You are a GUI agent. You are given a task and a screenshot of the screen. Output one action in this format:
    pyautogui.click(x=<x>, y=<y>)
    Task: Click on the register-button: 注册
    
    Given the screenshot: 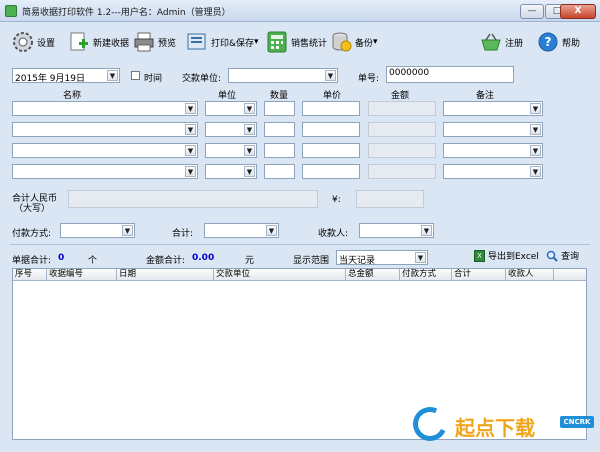 What is the action you would take?
    pyautogui.click(x=501, y=42)
    